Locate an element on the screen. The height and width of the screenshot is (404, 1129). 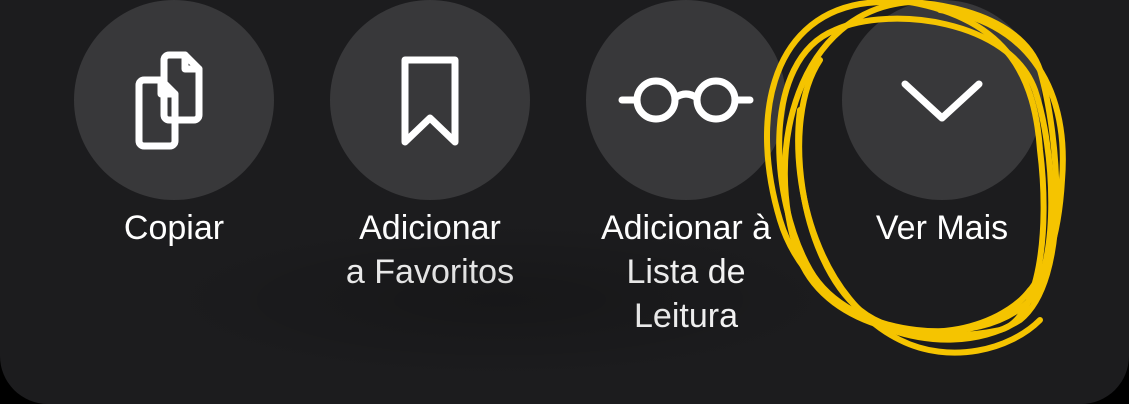
bookmark-icon is located at coordinates (430, 101).